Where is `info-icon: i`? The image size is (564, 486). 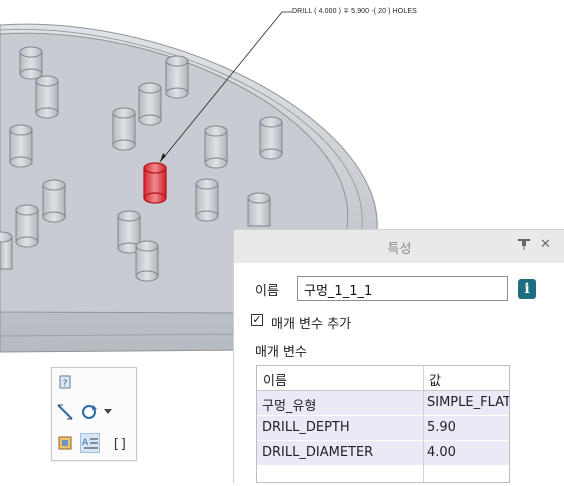
info-icon: i is located at coordinates (527, 289).